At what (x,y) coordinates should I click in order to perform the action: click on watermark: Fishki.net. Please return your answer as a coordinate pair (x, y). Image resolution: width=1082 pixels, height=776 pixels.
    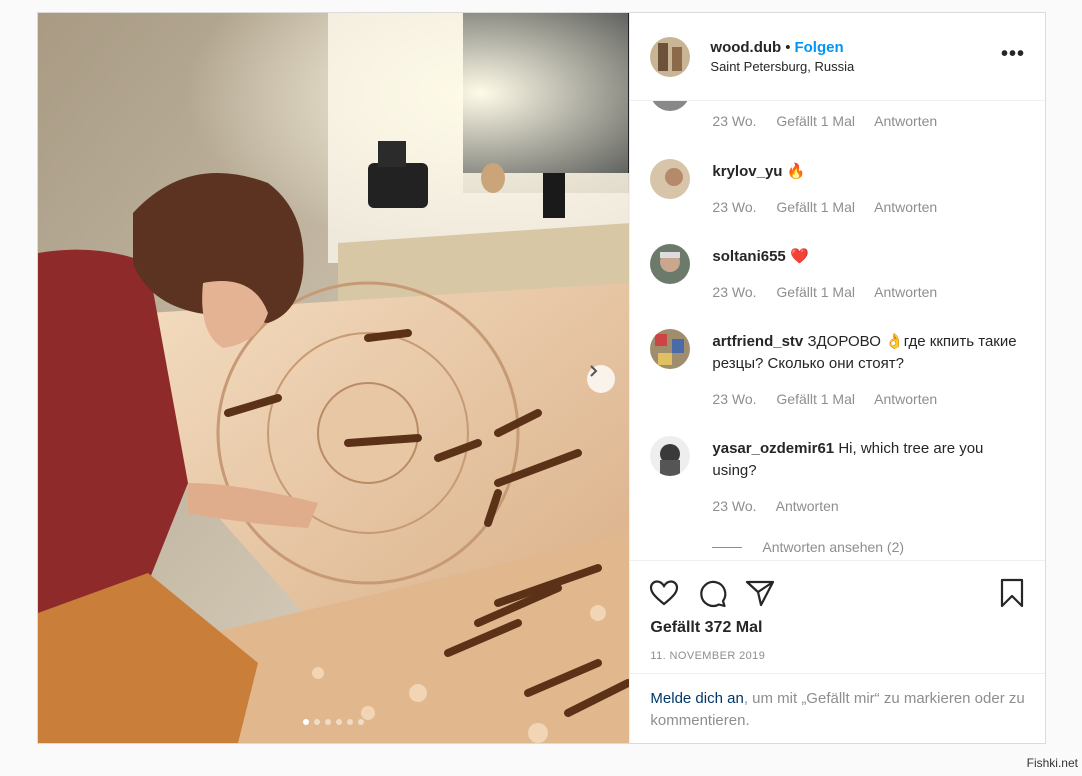
    Looking at the image, I should click on (1052, 763).